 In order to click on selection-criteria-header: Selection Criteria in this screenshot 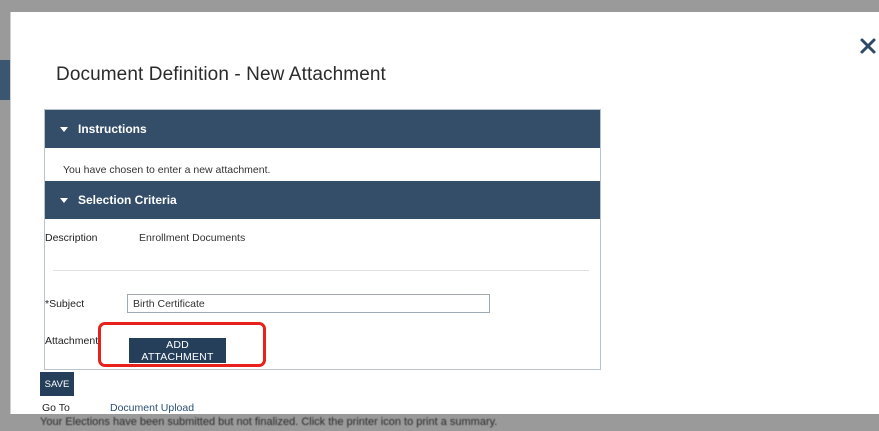, I will do `click(322, 200)`.